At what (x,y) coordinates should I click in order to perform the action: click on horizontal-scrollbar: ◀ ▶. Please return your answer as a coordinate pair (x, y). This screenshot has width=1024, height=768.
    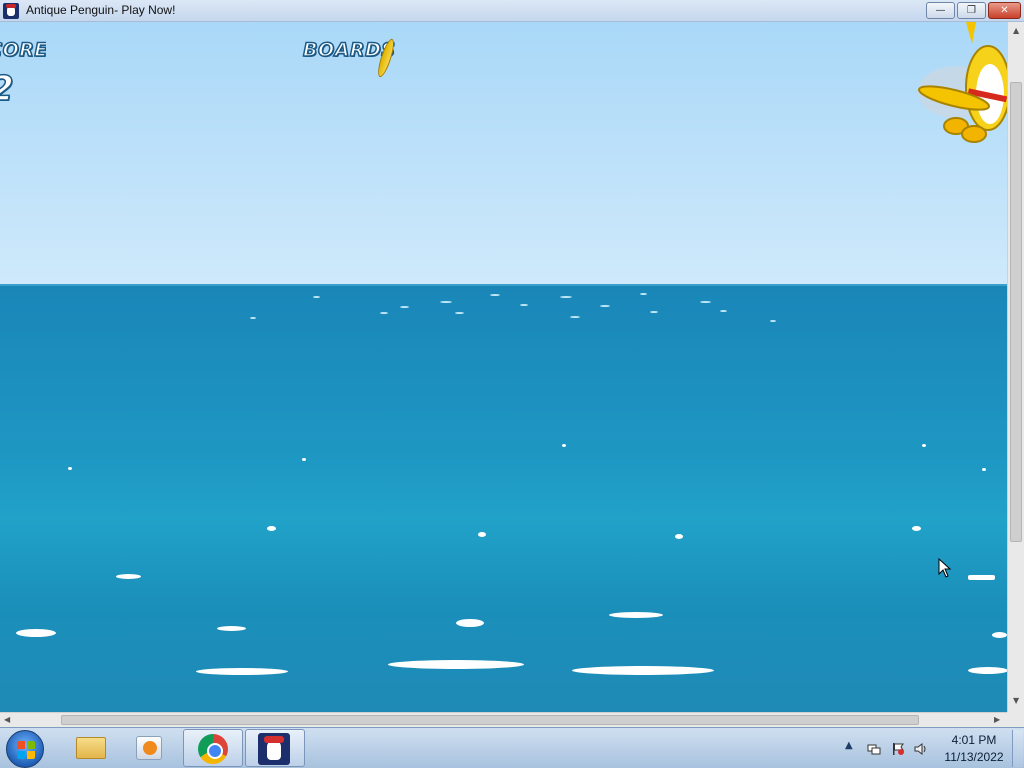
    Looking at the image, I should click on (503, 719).